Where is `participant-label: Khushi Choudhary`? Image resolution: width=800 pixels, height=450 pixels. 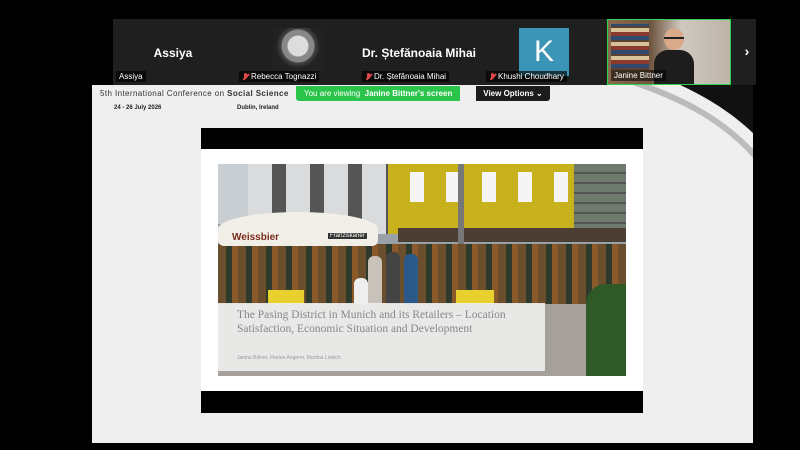
participant-label: Khushi Choudhary is located at coordinates (526, 76).